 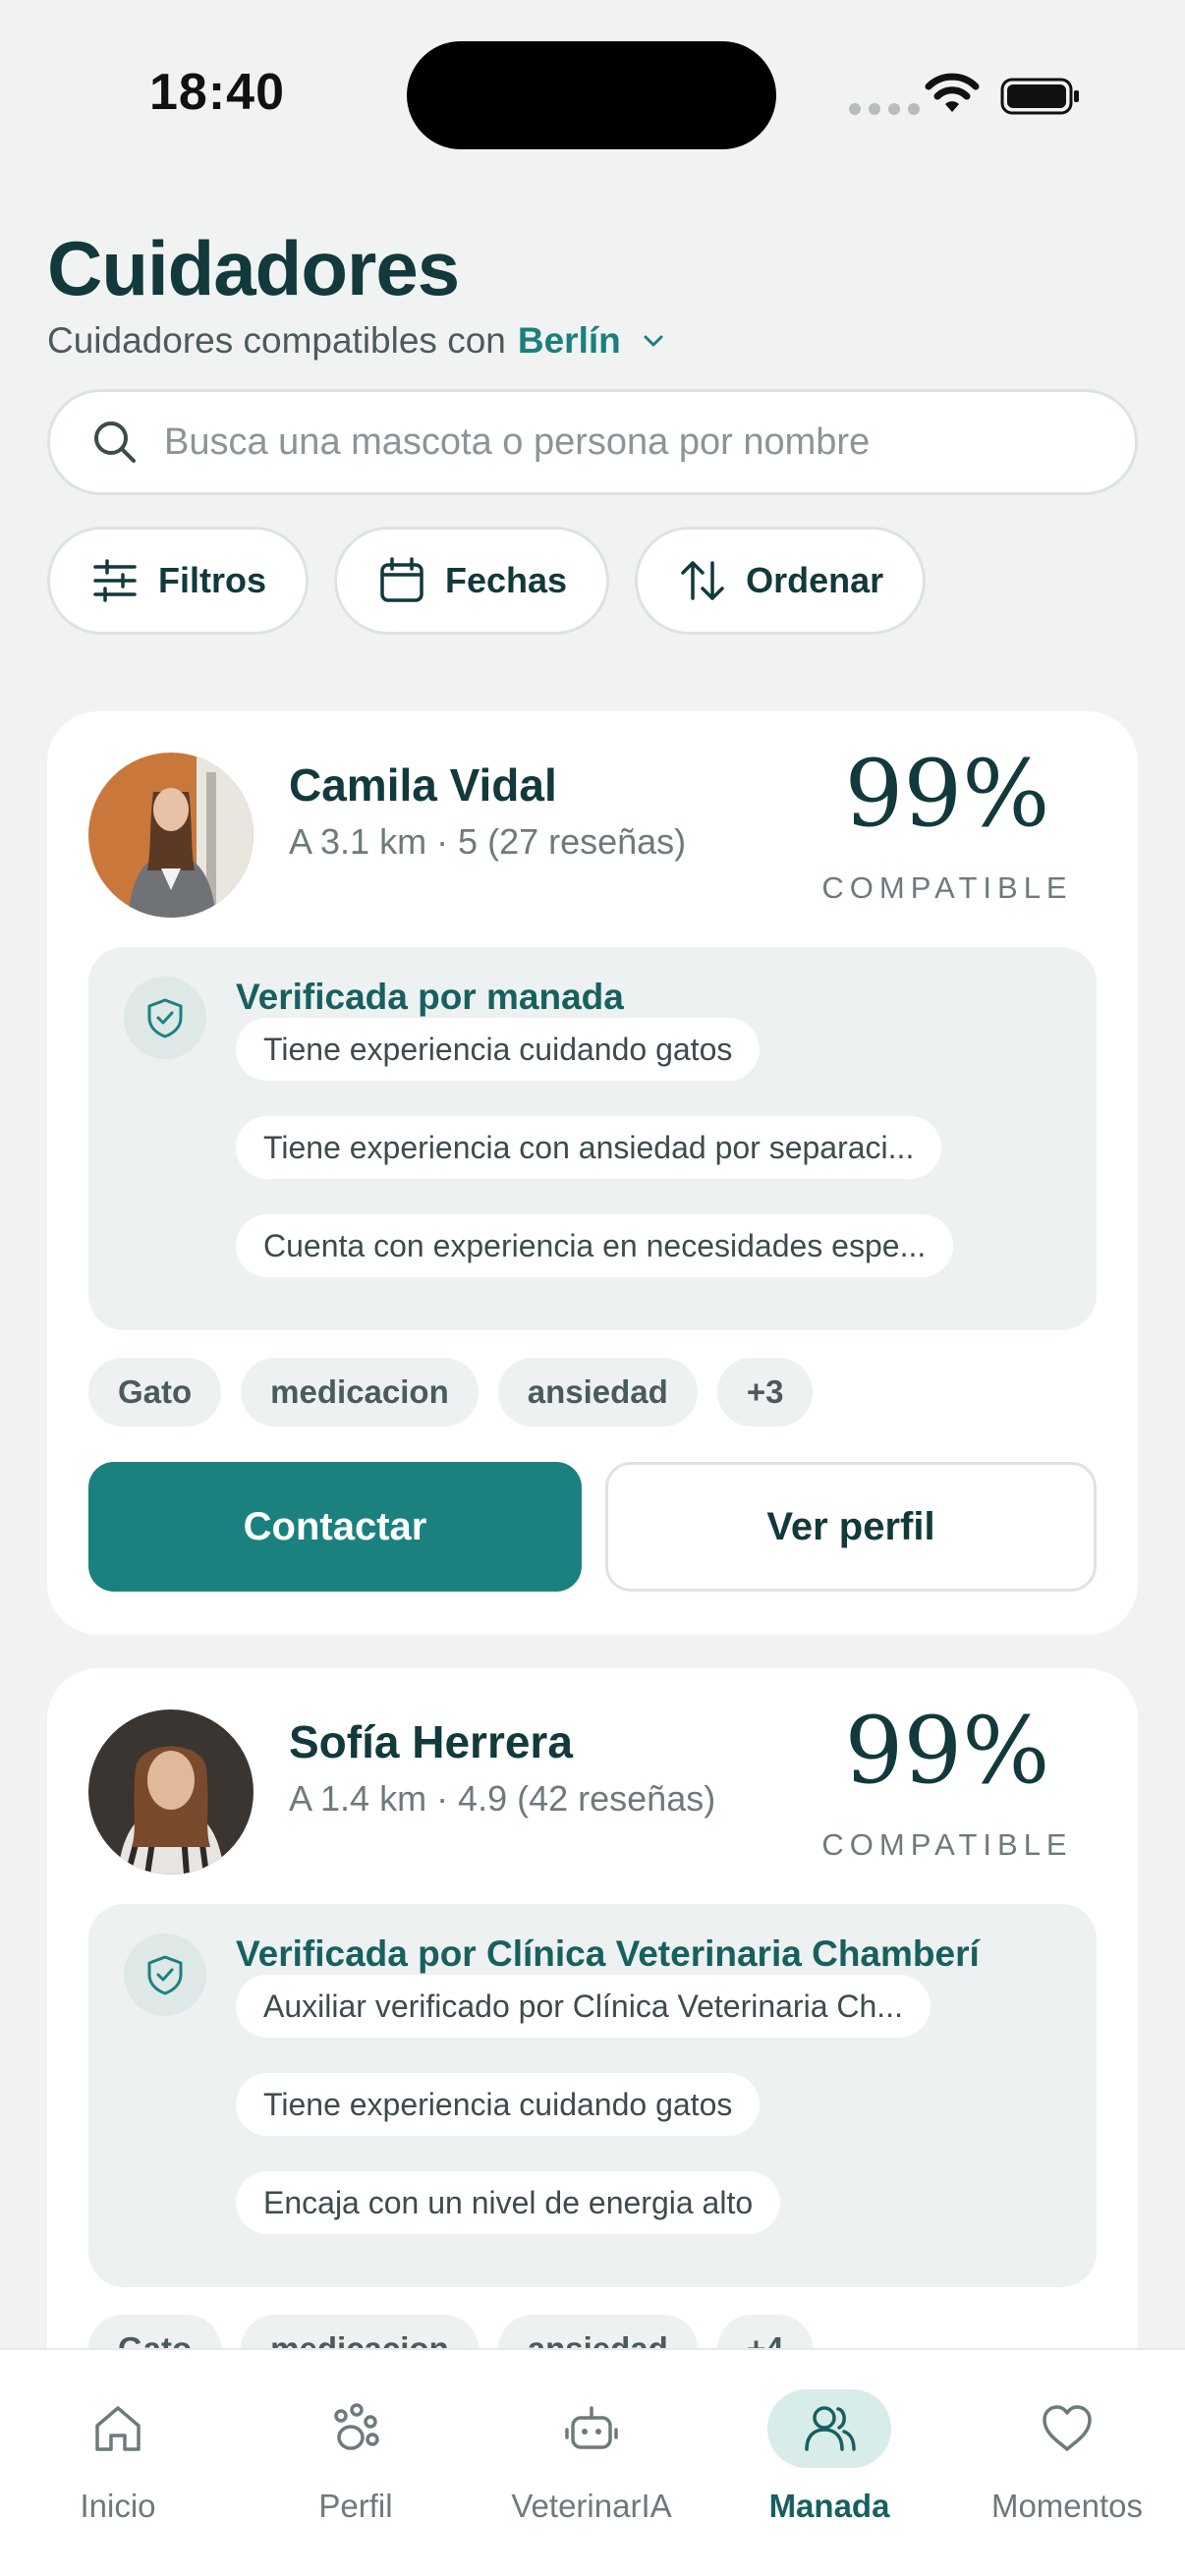 I want to click on highlight-pill: Encaja con un nivel de energia alto, so click(x=509, y=2202).